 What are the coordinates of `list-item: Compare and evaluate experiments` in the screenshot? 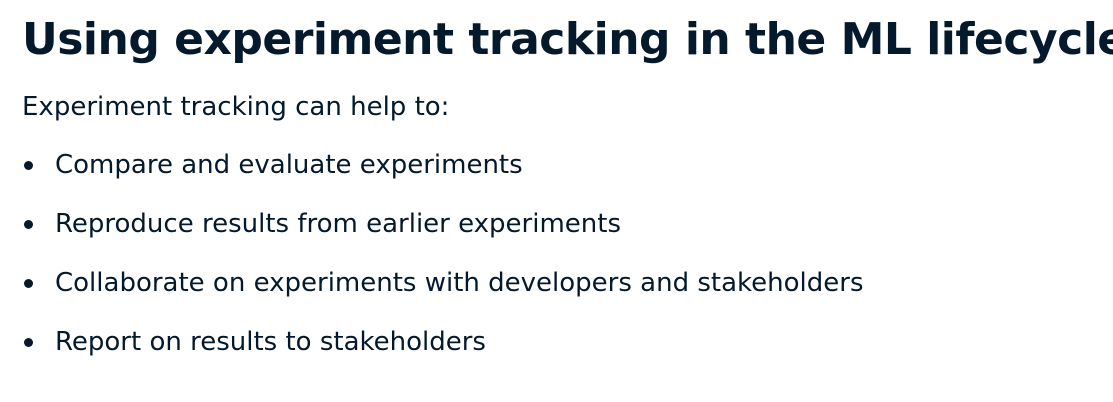 It's located at (567, 165).